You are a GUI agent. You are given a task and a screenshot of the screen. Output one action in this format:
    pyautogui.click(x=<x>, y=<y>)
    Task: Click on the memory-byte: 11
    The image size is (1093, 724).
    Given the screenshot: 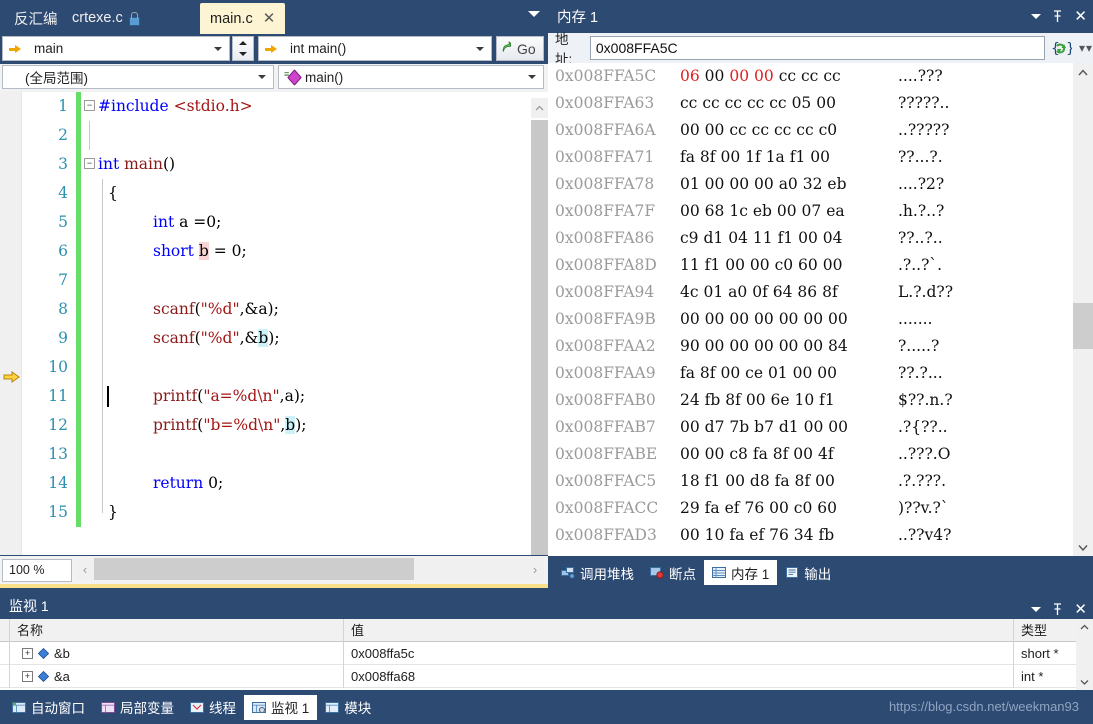 What is the action you would take?
    pyautogui.click(x=690, y=265)
    